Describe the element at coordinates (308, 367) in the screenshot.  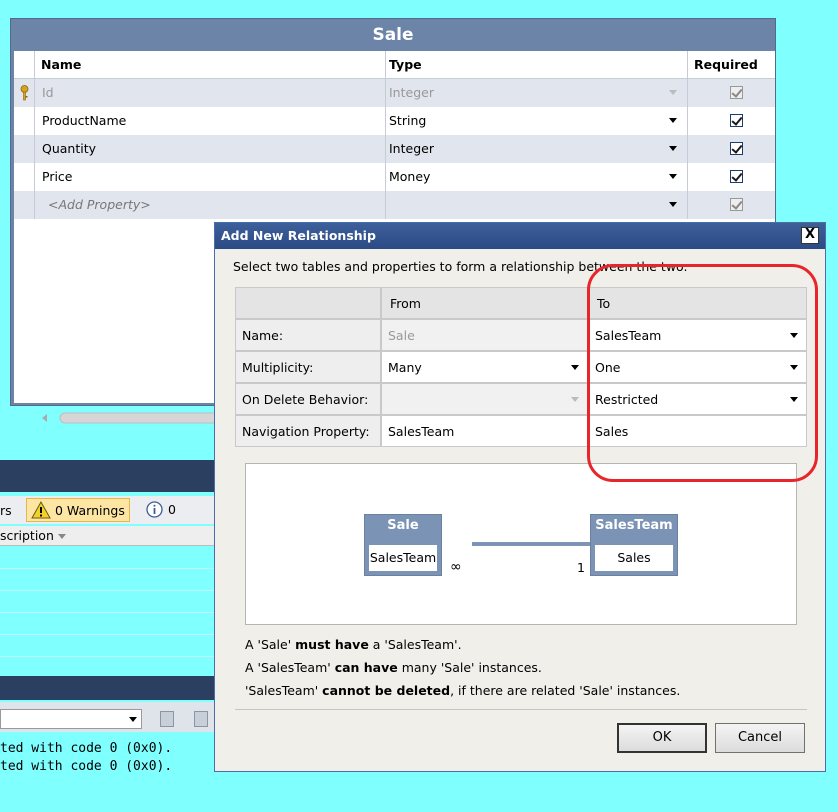
I see `multiplicity-label: Multiplicity:` at that location.